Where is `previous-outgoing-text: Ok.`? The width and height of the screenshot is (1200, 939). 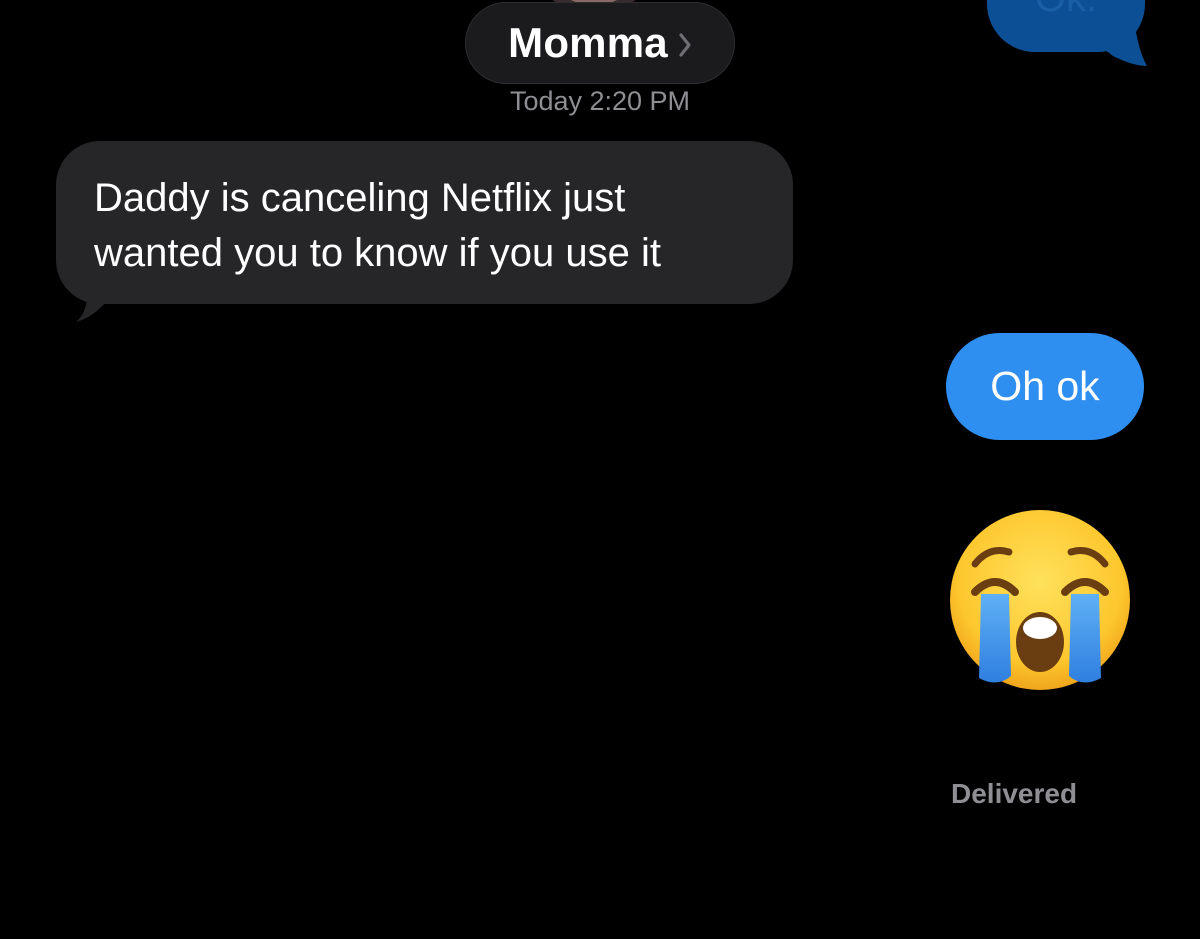
previous-outgoing-text: Ok. is located at coordinates (1066, 10).